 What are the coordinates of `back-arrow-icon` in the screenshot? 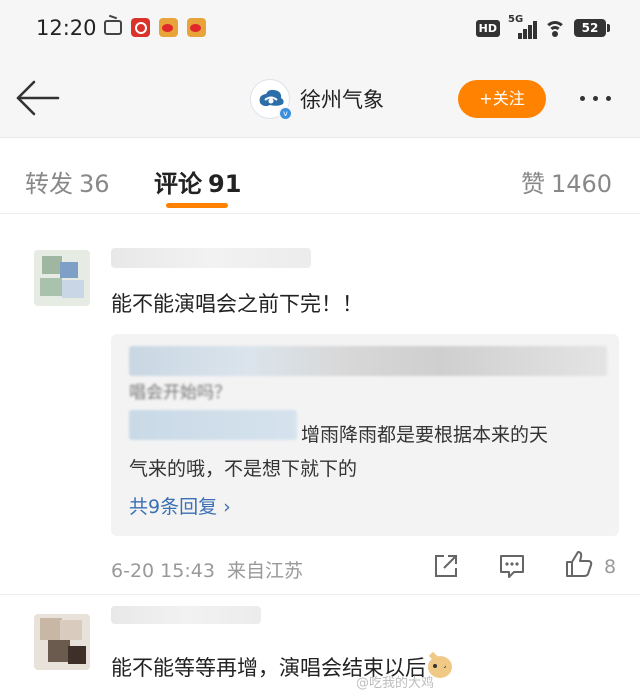 It's located at (38, 98).